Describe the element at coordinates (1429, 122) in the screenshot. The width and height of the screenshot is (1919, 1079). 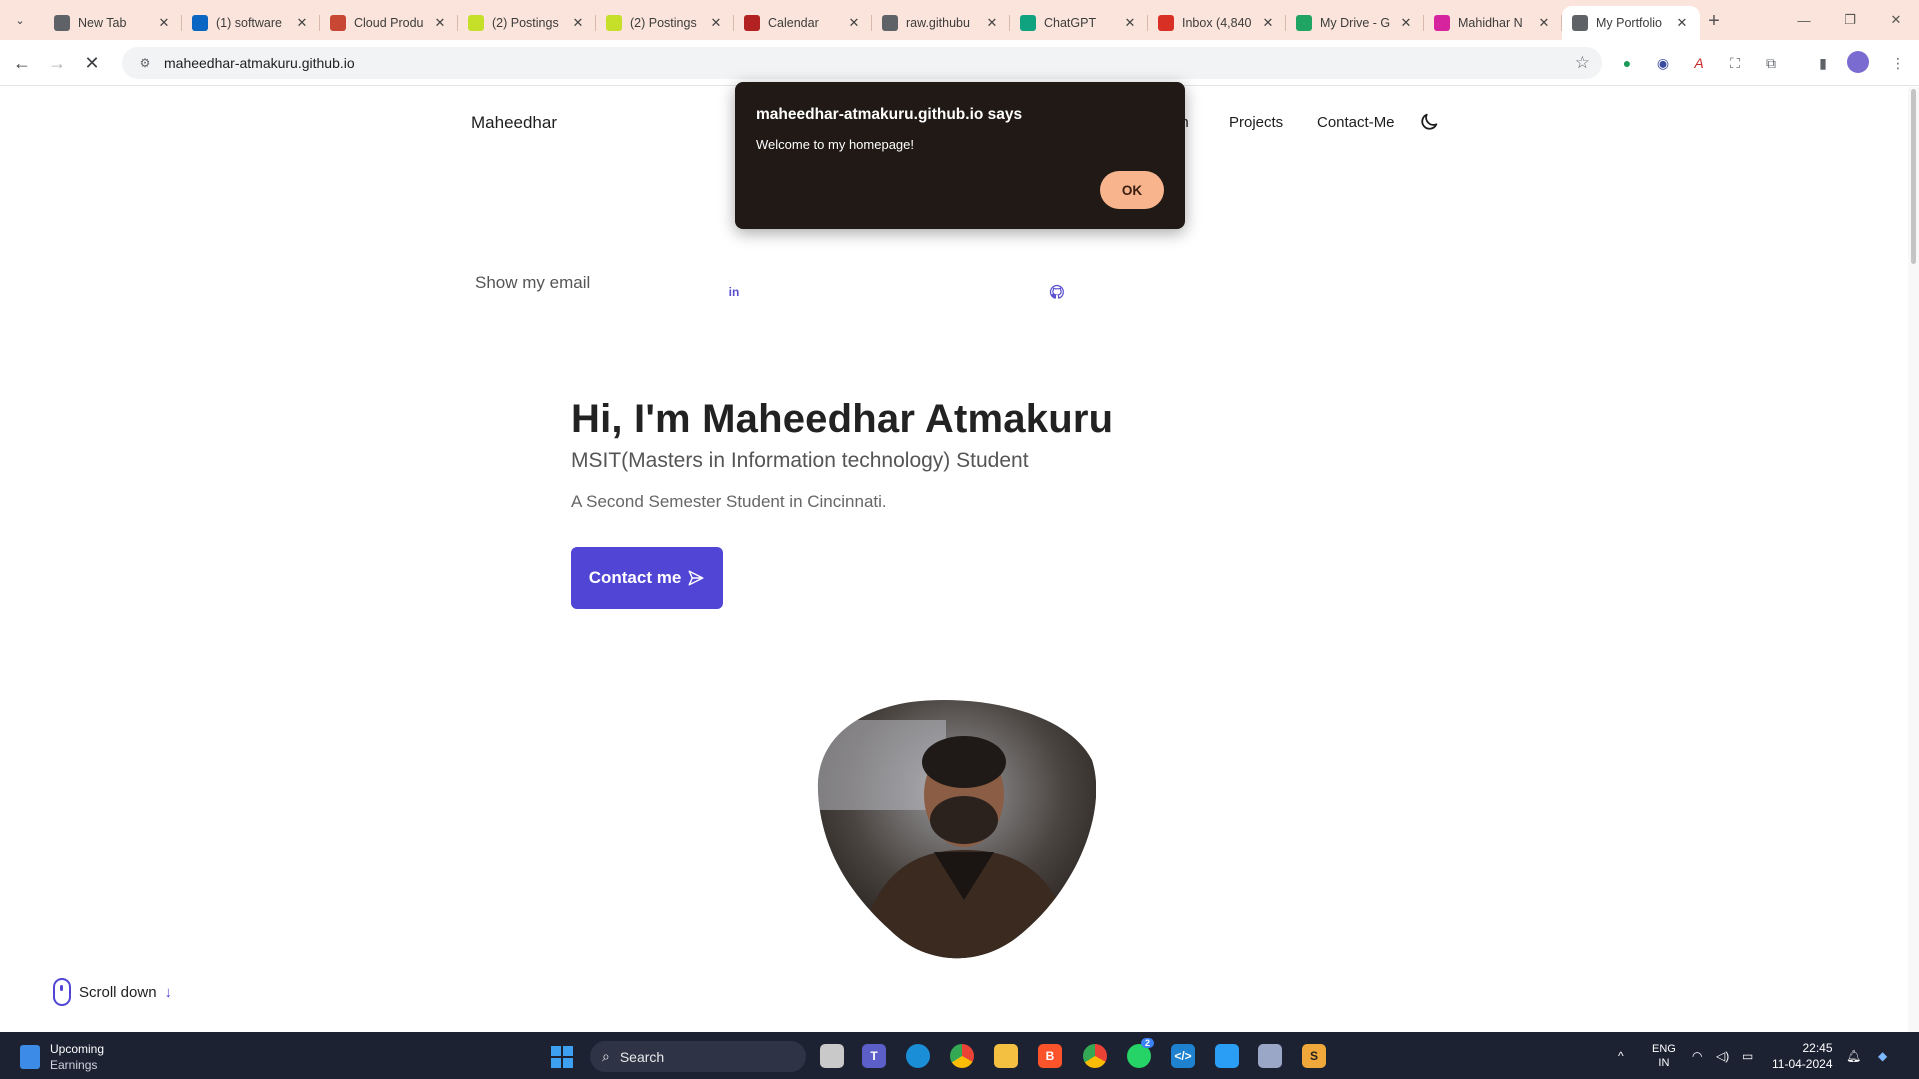
I see `dark-mode-moon-icon` at that location.